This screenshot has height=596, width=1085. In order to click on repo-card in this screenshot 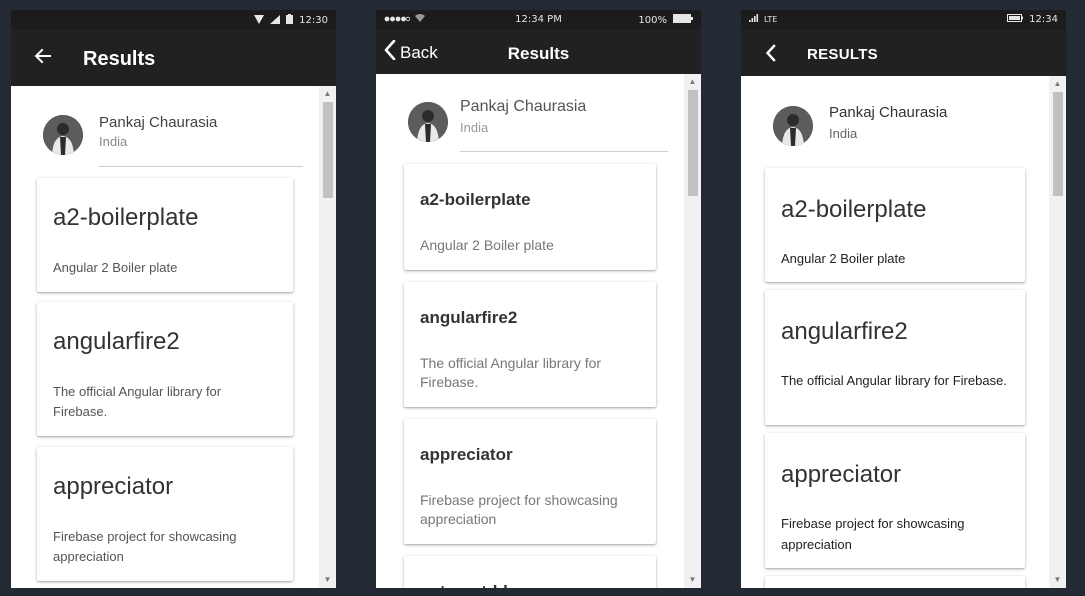, I will do `click(895, 582)`.